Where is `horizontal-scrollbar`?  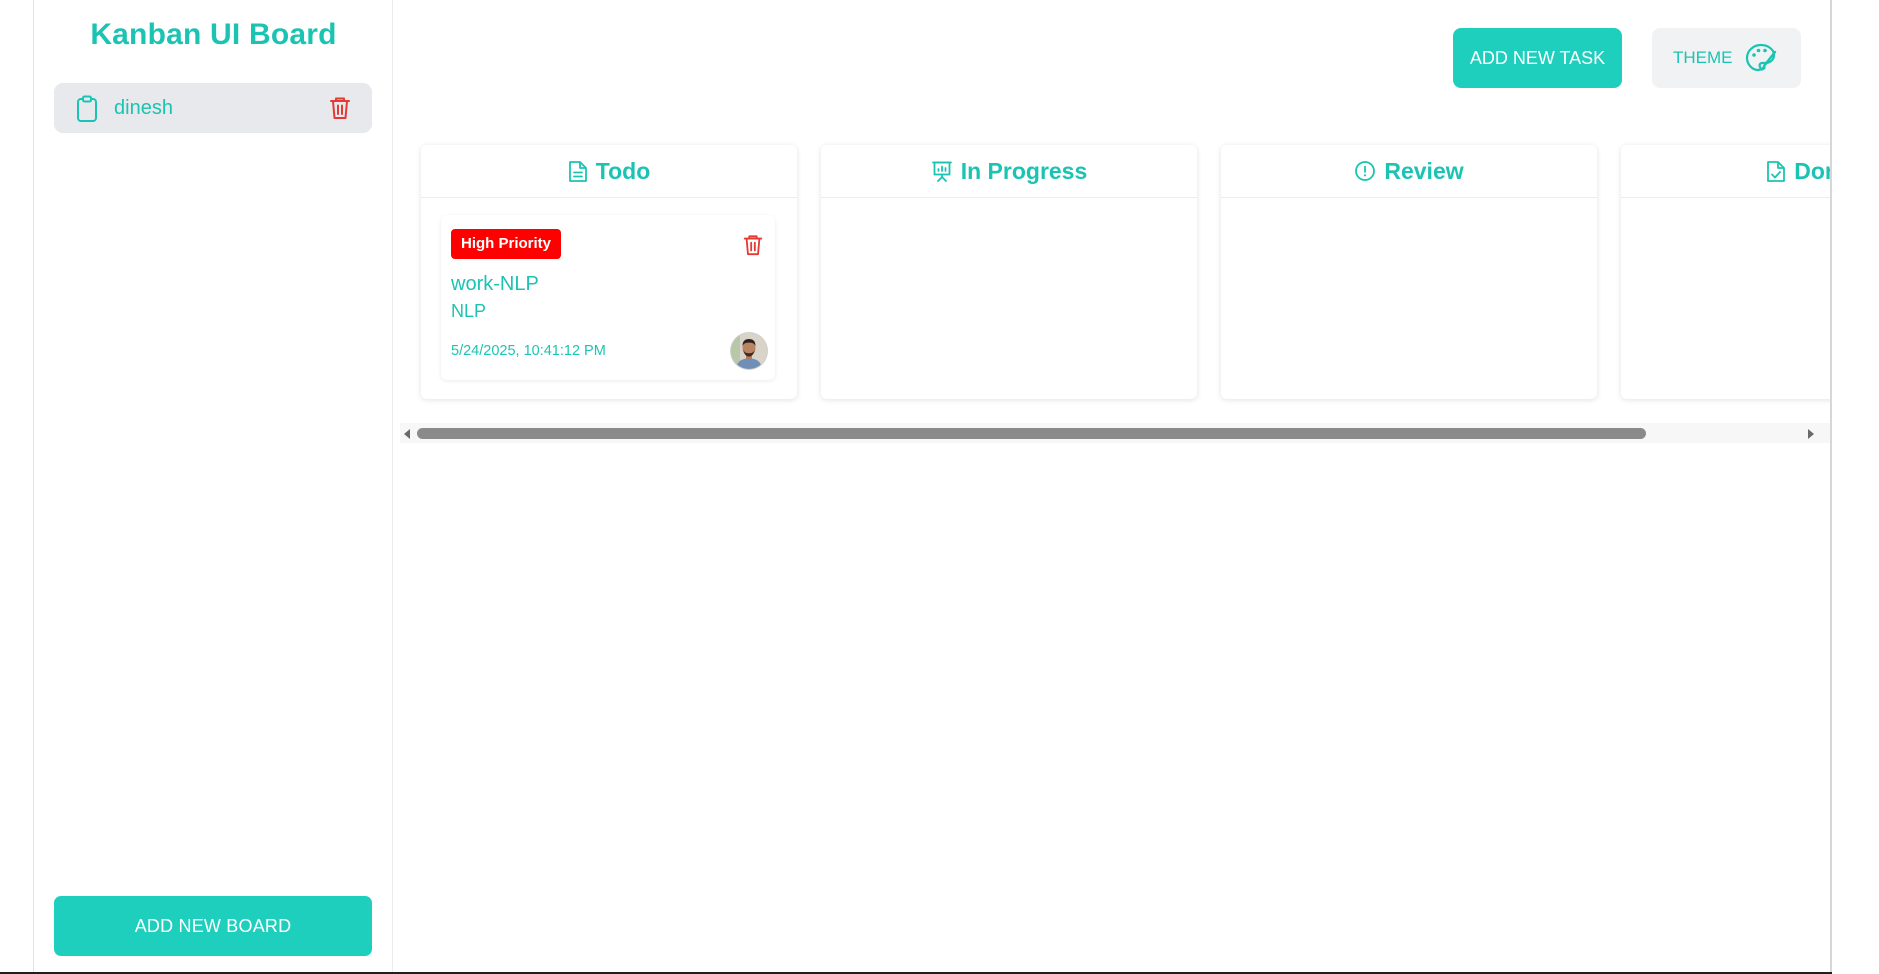
horizontal-scrollbar is located at coordinates (1115, 433).